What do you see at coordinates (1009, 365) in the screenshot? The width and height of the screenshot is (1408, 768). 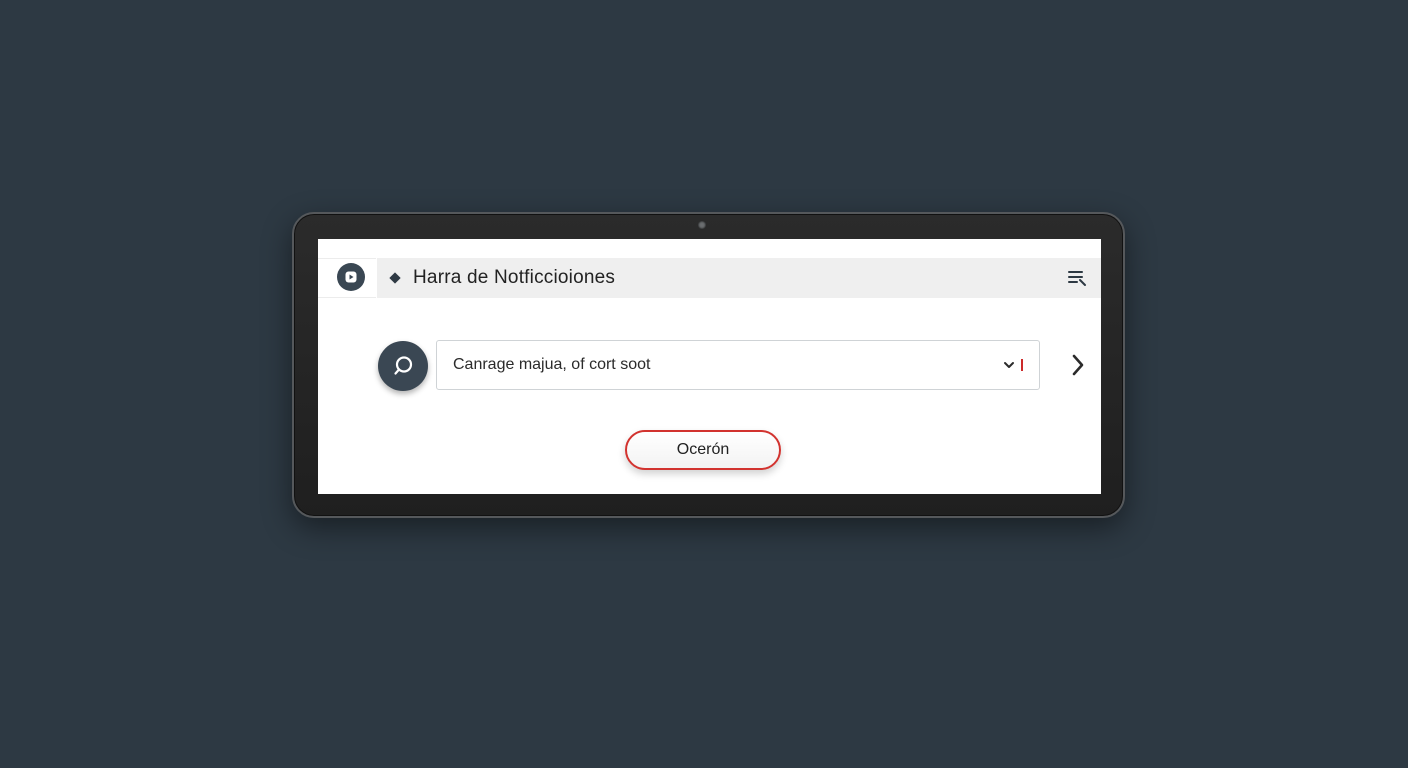 I see `chevron-down-icon` at bounding box center [1009, 365].